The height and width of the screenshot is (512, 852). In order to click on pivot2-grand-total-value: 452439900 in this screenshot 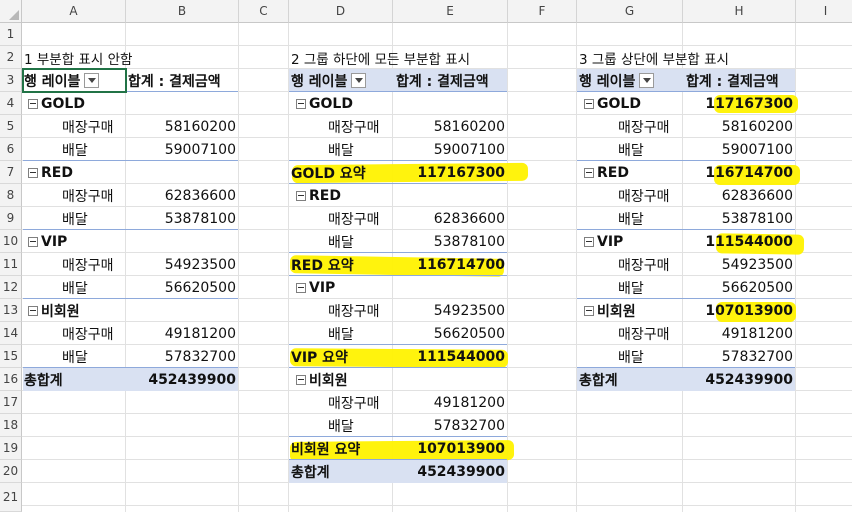, I will do `click(450, 471)`.